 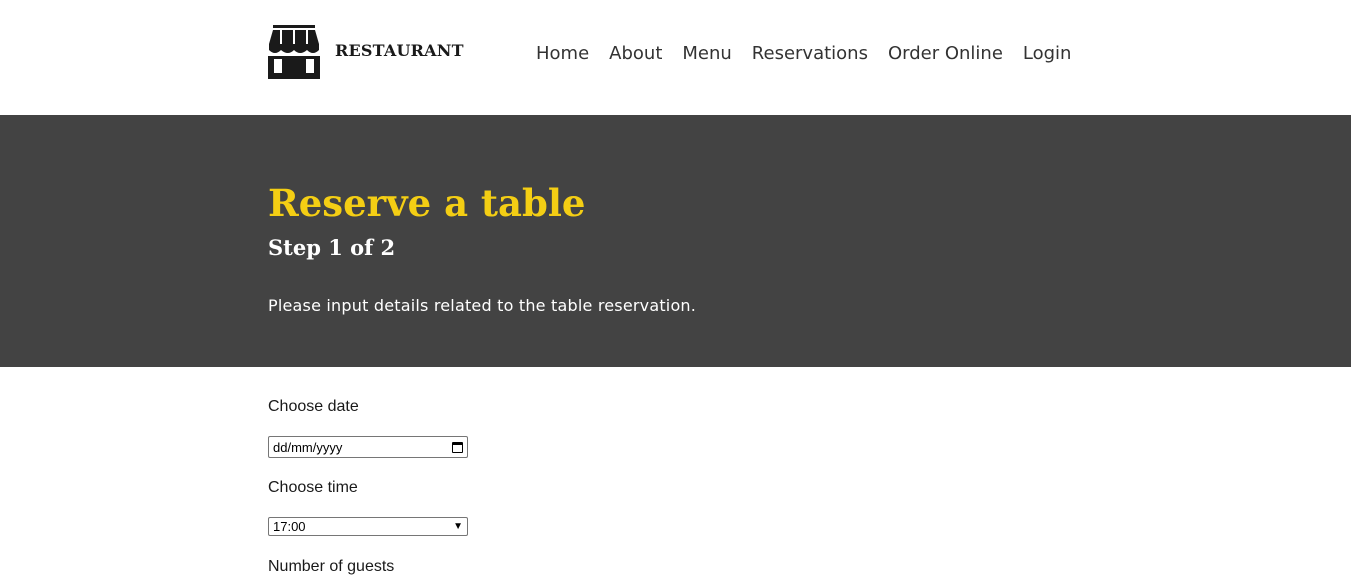 I want to click on nav-link-reservations: Reservations, so click(x=810, y=53).